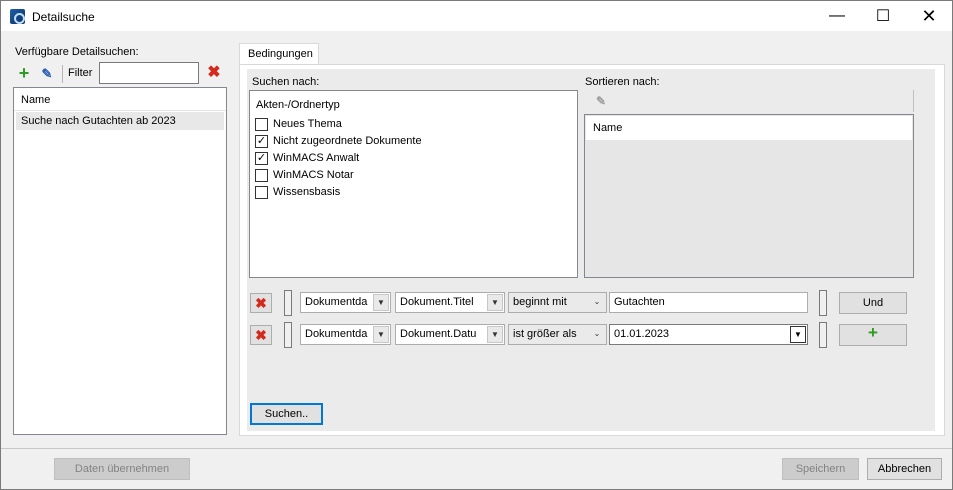 This screenshot has width=953, height=490. Describe the element at coordinates (261, 124) in the screenshot. I see `checkbox-neues-thema` at that location.